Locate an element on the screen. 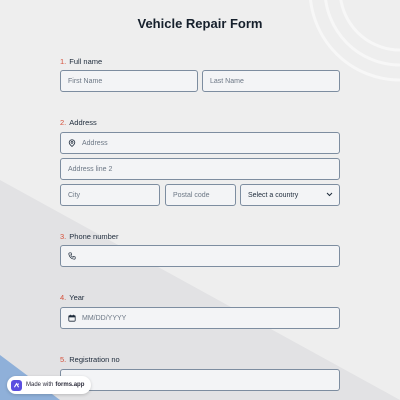  country-select-value: Select a country is located at coordinates (273, 195).